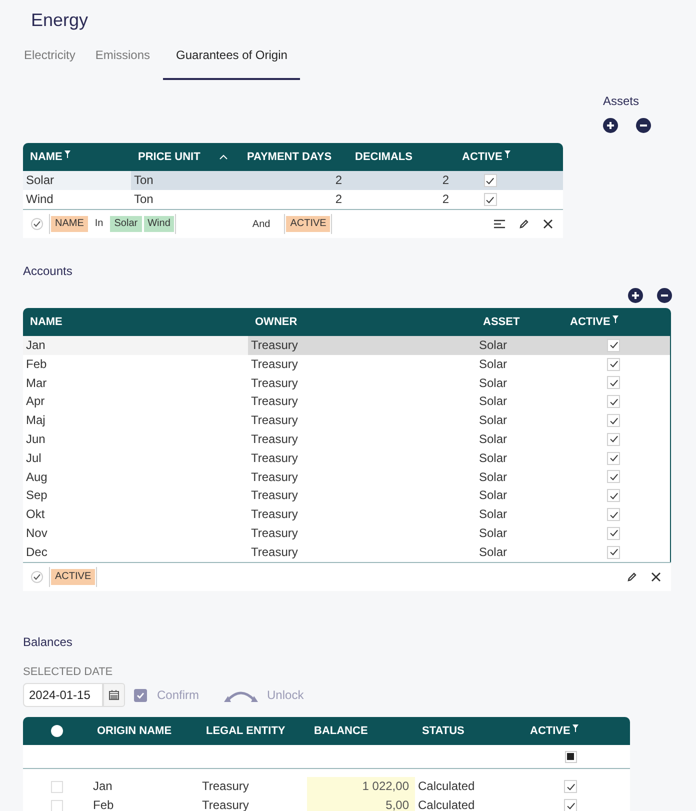 This screenshot has height=811, width=696. Describe the element at coordinates (346, 420) in the screenshot. I see `table-row: Maj Treasury Solar` at that location.